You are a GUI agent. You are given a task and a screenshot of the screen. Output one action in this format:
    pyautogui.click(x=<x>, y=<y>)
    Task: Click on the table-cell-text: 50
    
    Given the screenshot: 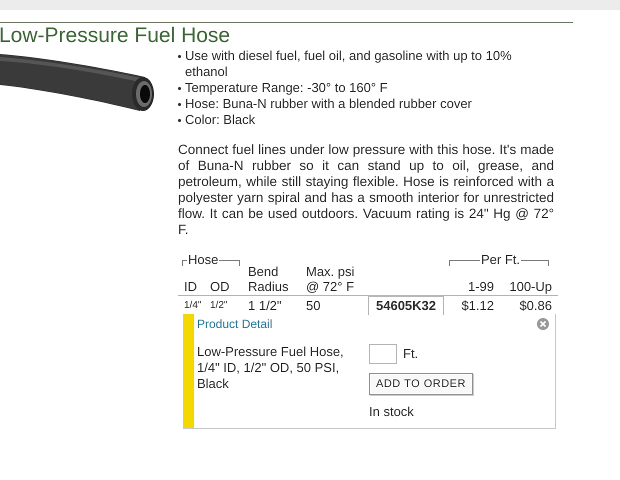 What is the action you would take?
    pyautogui.click(x=314, y=306)
    